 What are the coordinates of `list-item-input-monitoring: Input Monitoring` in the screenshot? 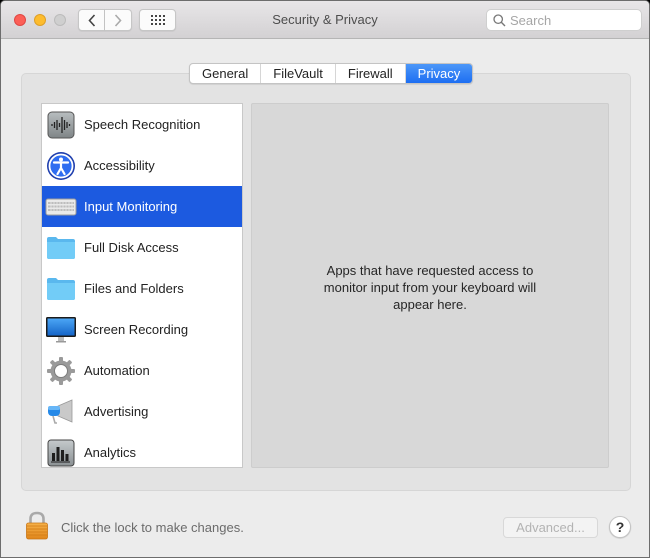 It's located at (142, 206).